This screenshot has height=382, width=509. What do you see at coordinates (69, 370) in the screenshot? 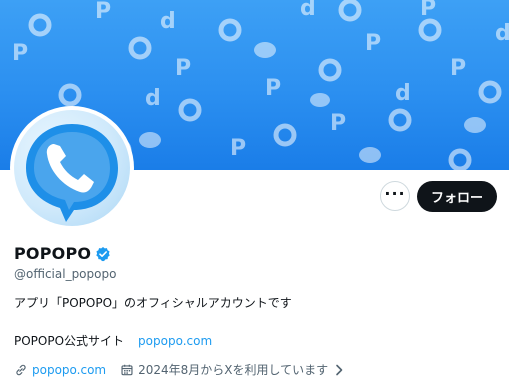
I see `meta-website-link: popopo.com` at bounding box center [69, 370].